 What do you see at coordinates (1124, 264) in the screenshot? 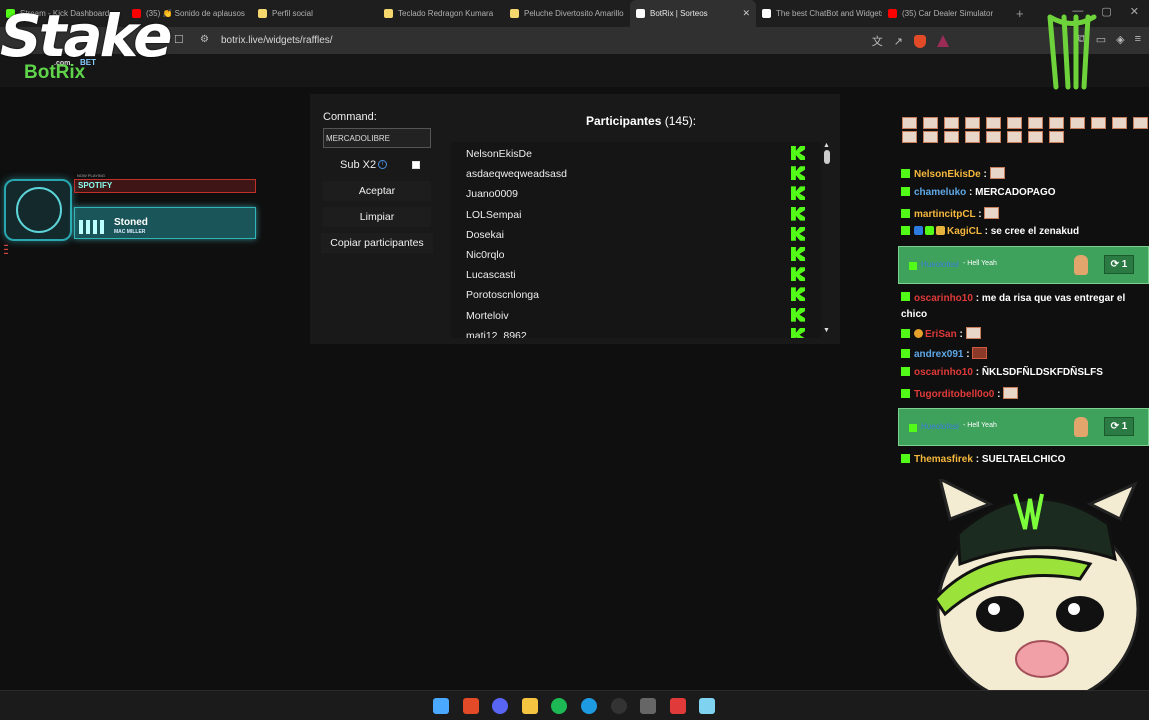
I see `follow-count: 1` at bounding box center [1124, 264].